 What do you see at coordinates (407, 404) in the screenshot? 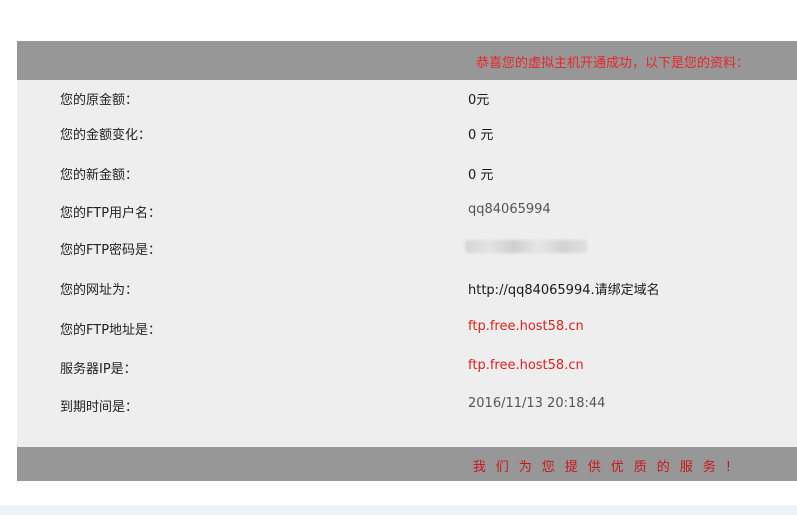
I see `row-expiry-time: 到期时间是： 2016/11/13 20:18:44` at bounding box center [407, 404].